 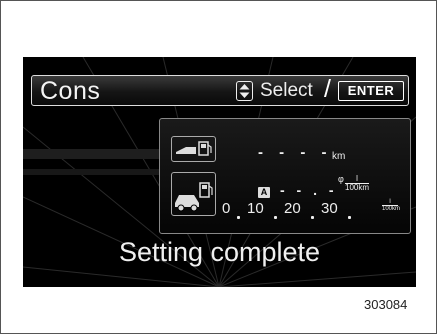 What do you see at coordinates (295, 152) in the screenshot?
I see `range-value: - - - -` at bounding box center [295, 152].